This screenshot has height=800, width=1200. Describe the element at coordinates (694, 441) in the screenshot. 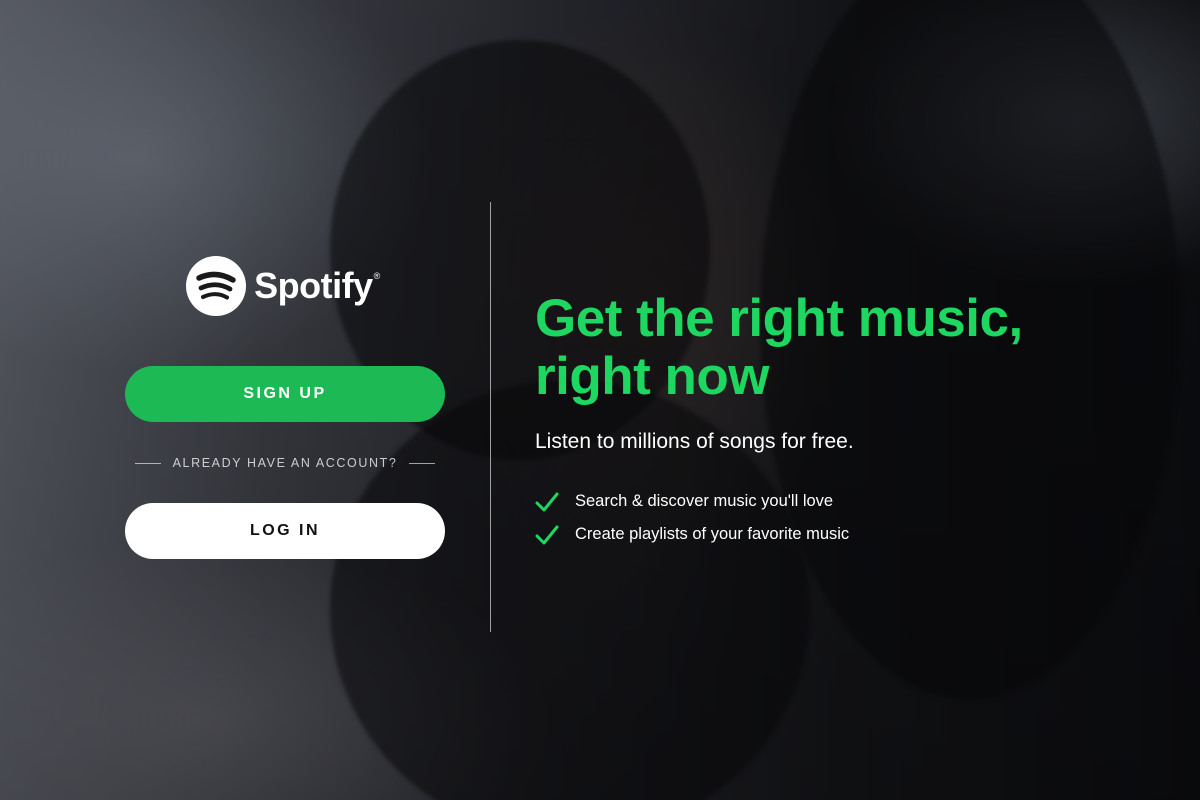

I see `hero-subtitle: Listen to millions of songs for free.` at that location.